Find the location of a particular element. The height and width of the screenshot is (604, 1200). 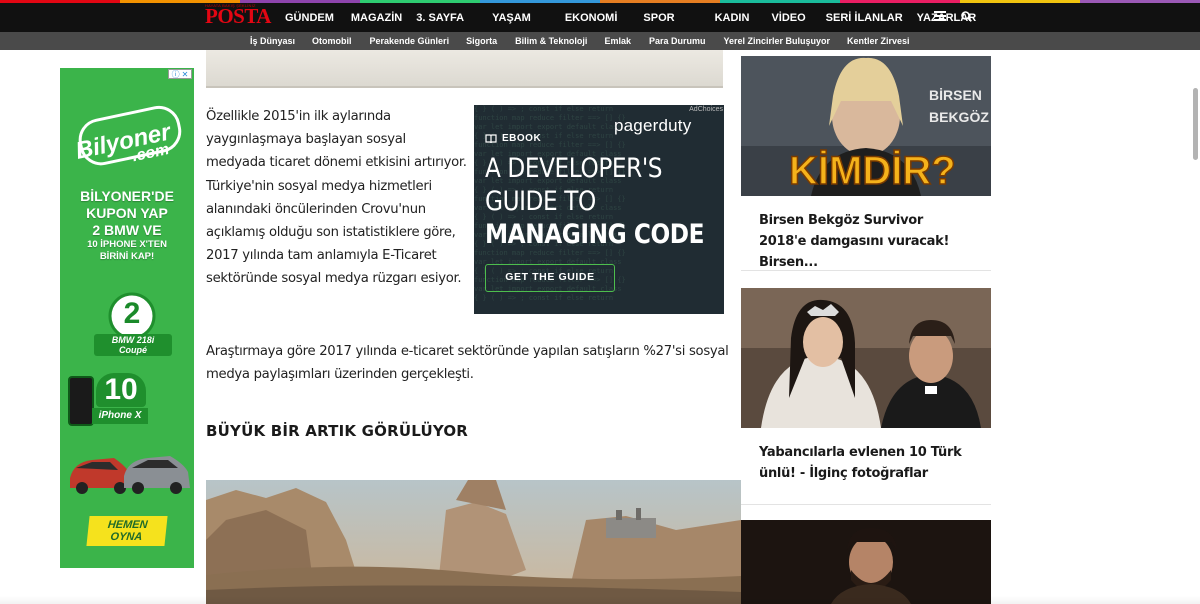

nav-item-ekonomi: EKONOMİ is located at coordinates (591, 16).